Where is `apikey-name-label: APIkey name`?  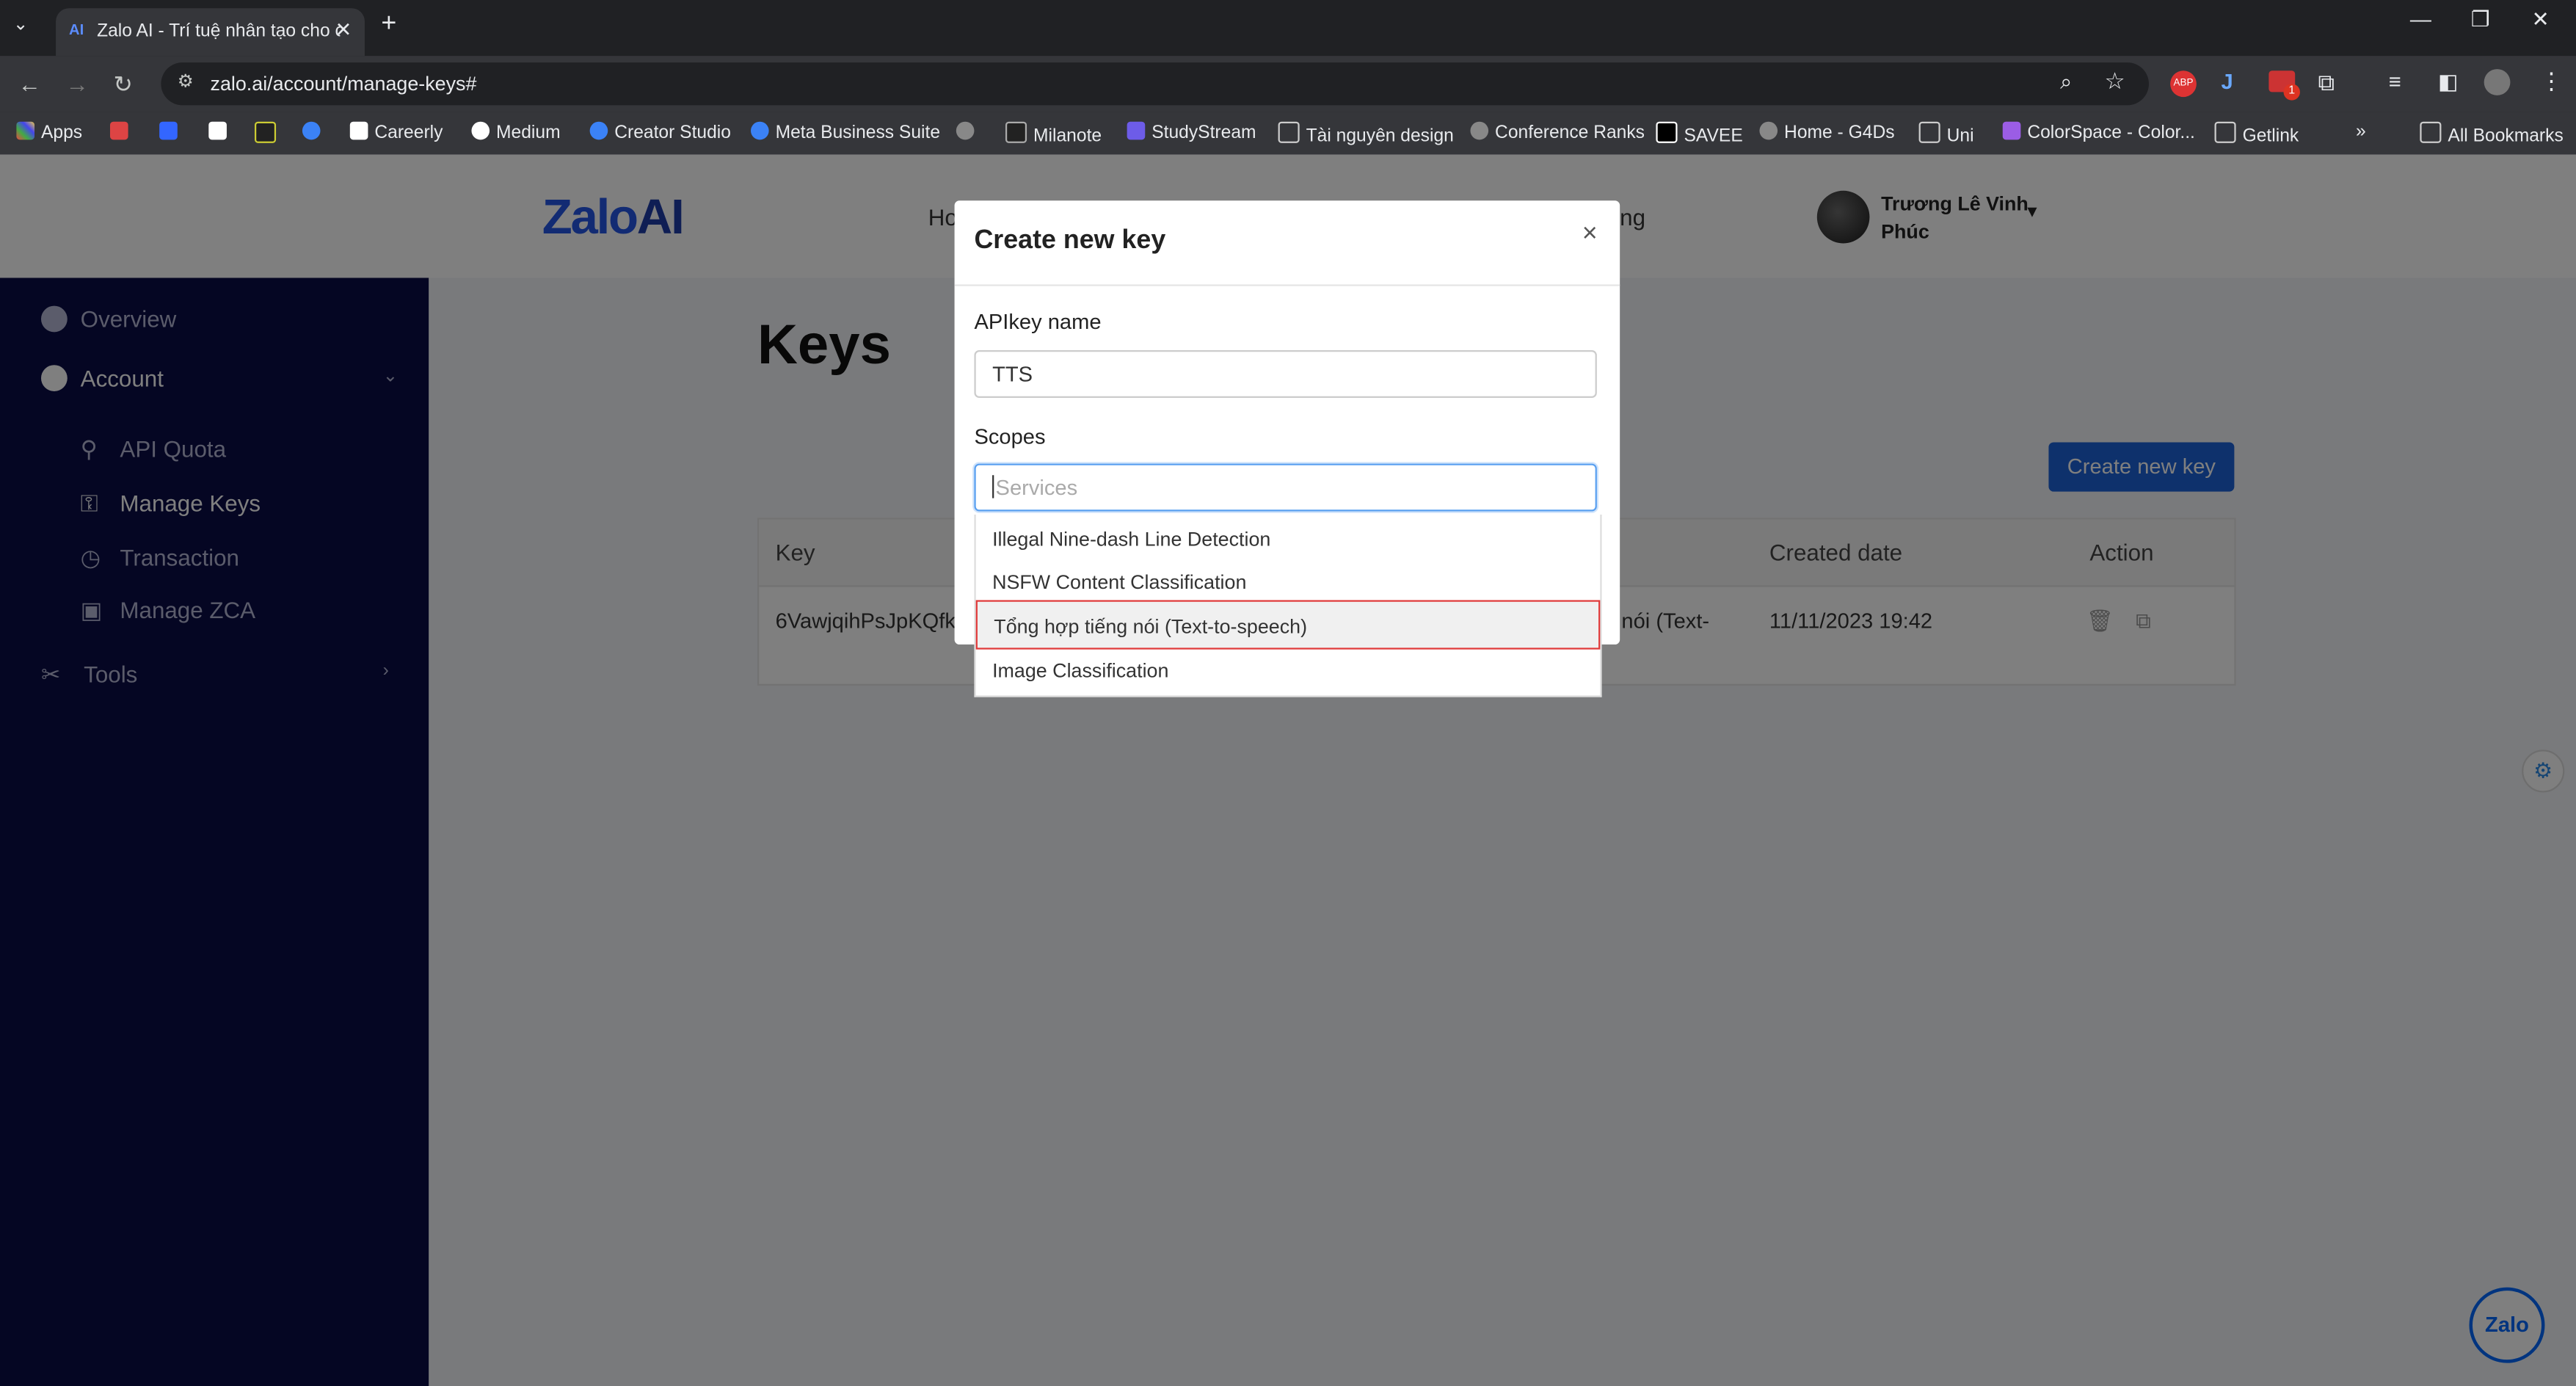
apikey-name-label: APIkey name is located at coordinates (1038, 321).